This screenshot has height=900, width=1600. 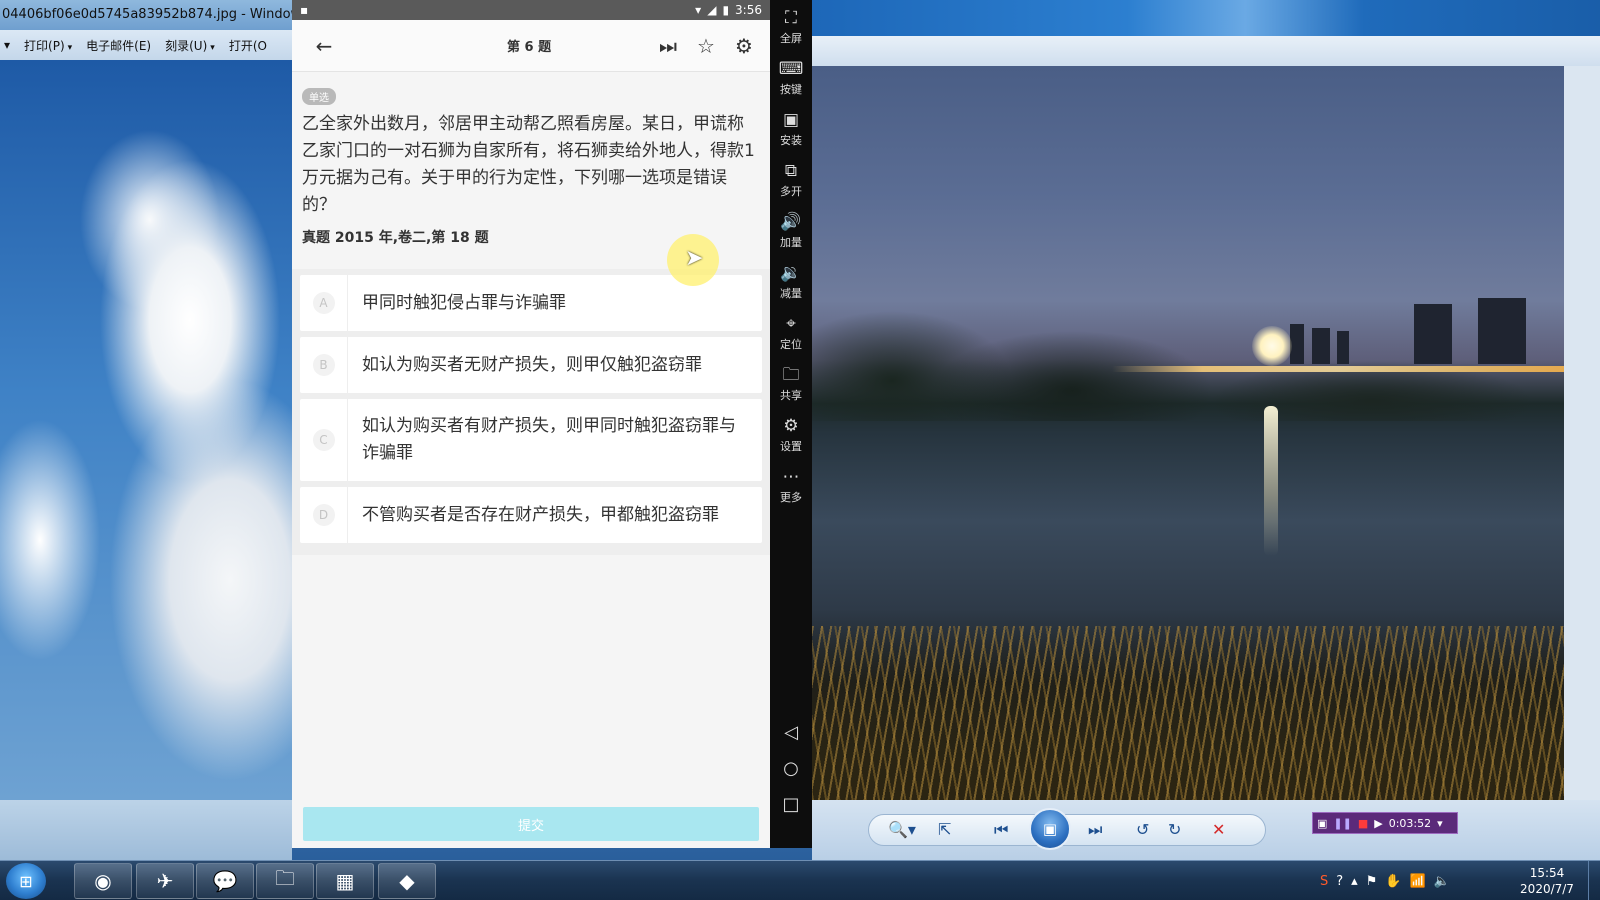 I want to click on menu-print: 打印(P) ▾, so click(x=48, y=45).